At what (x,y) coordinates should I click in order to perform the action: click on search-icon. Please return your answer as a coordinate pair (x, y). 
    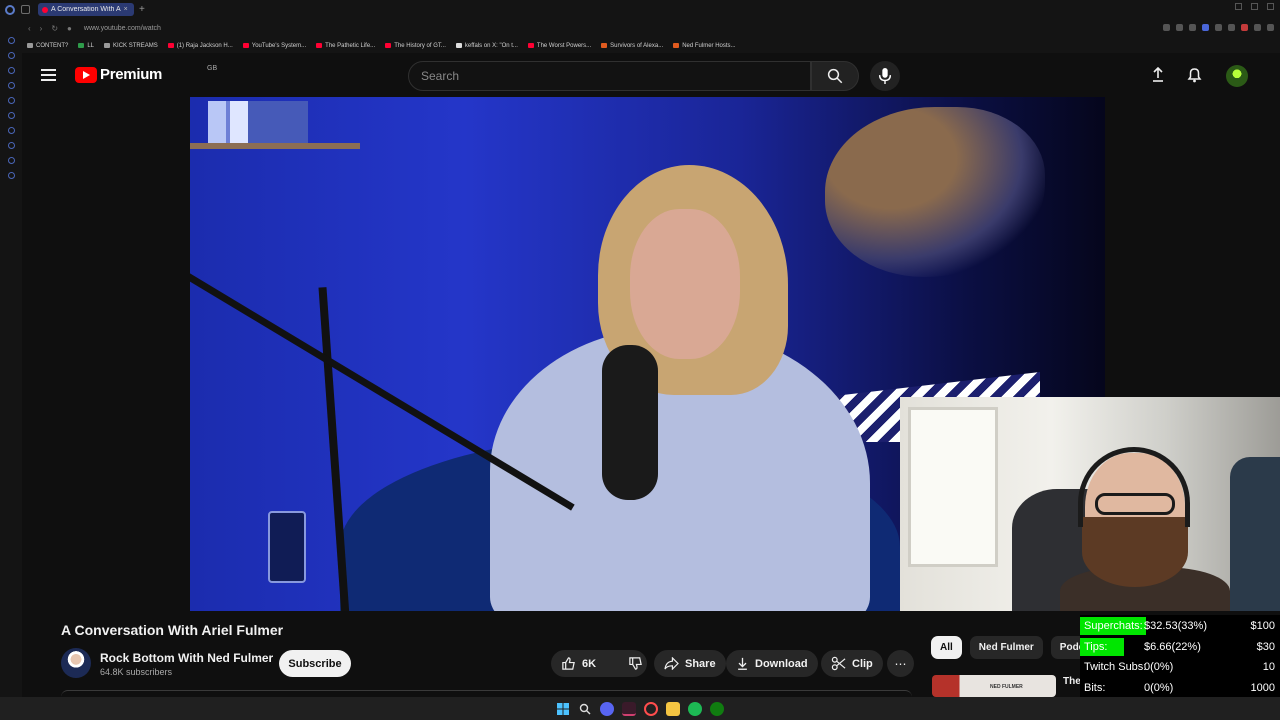
    Looking at the image, I should click on (835, 76).